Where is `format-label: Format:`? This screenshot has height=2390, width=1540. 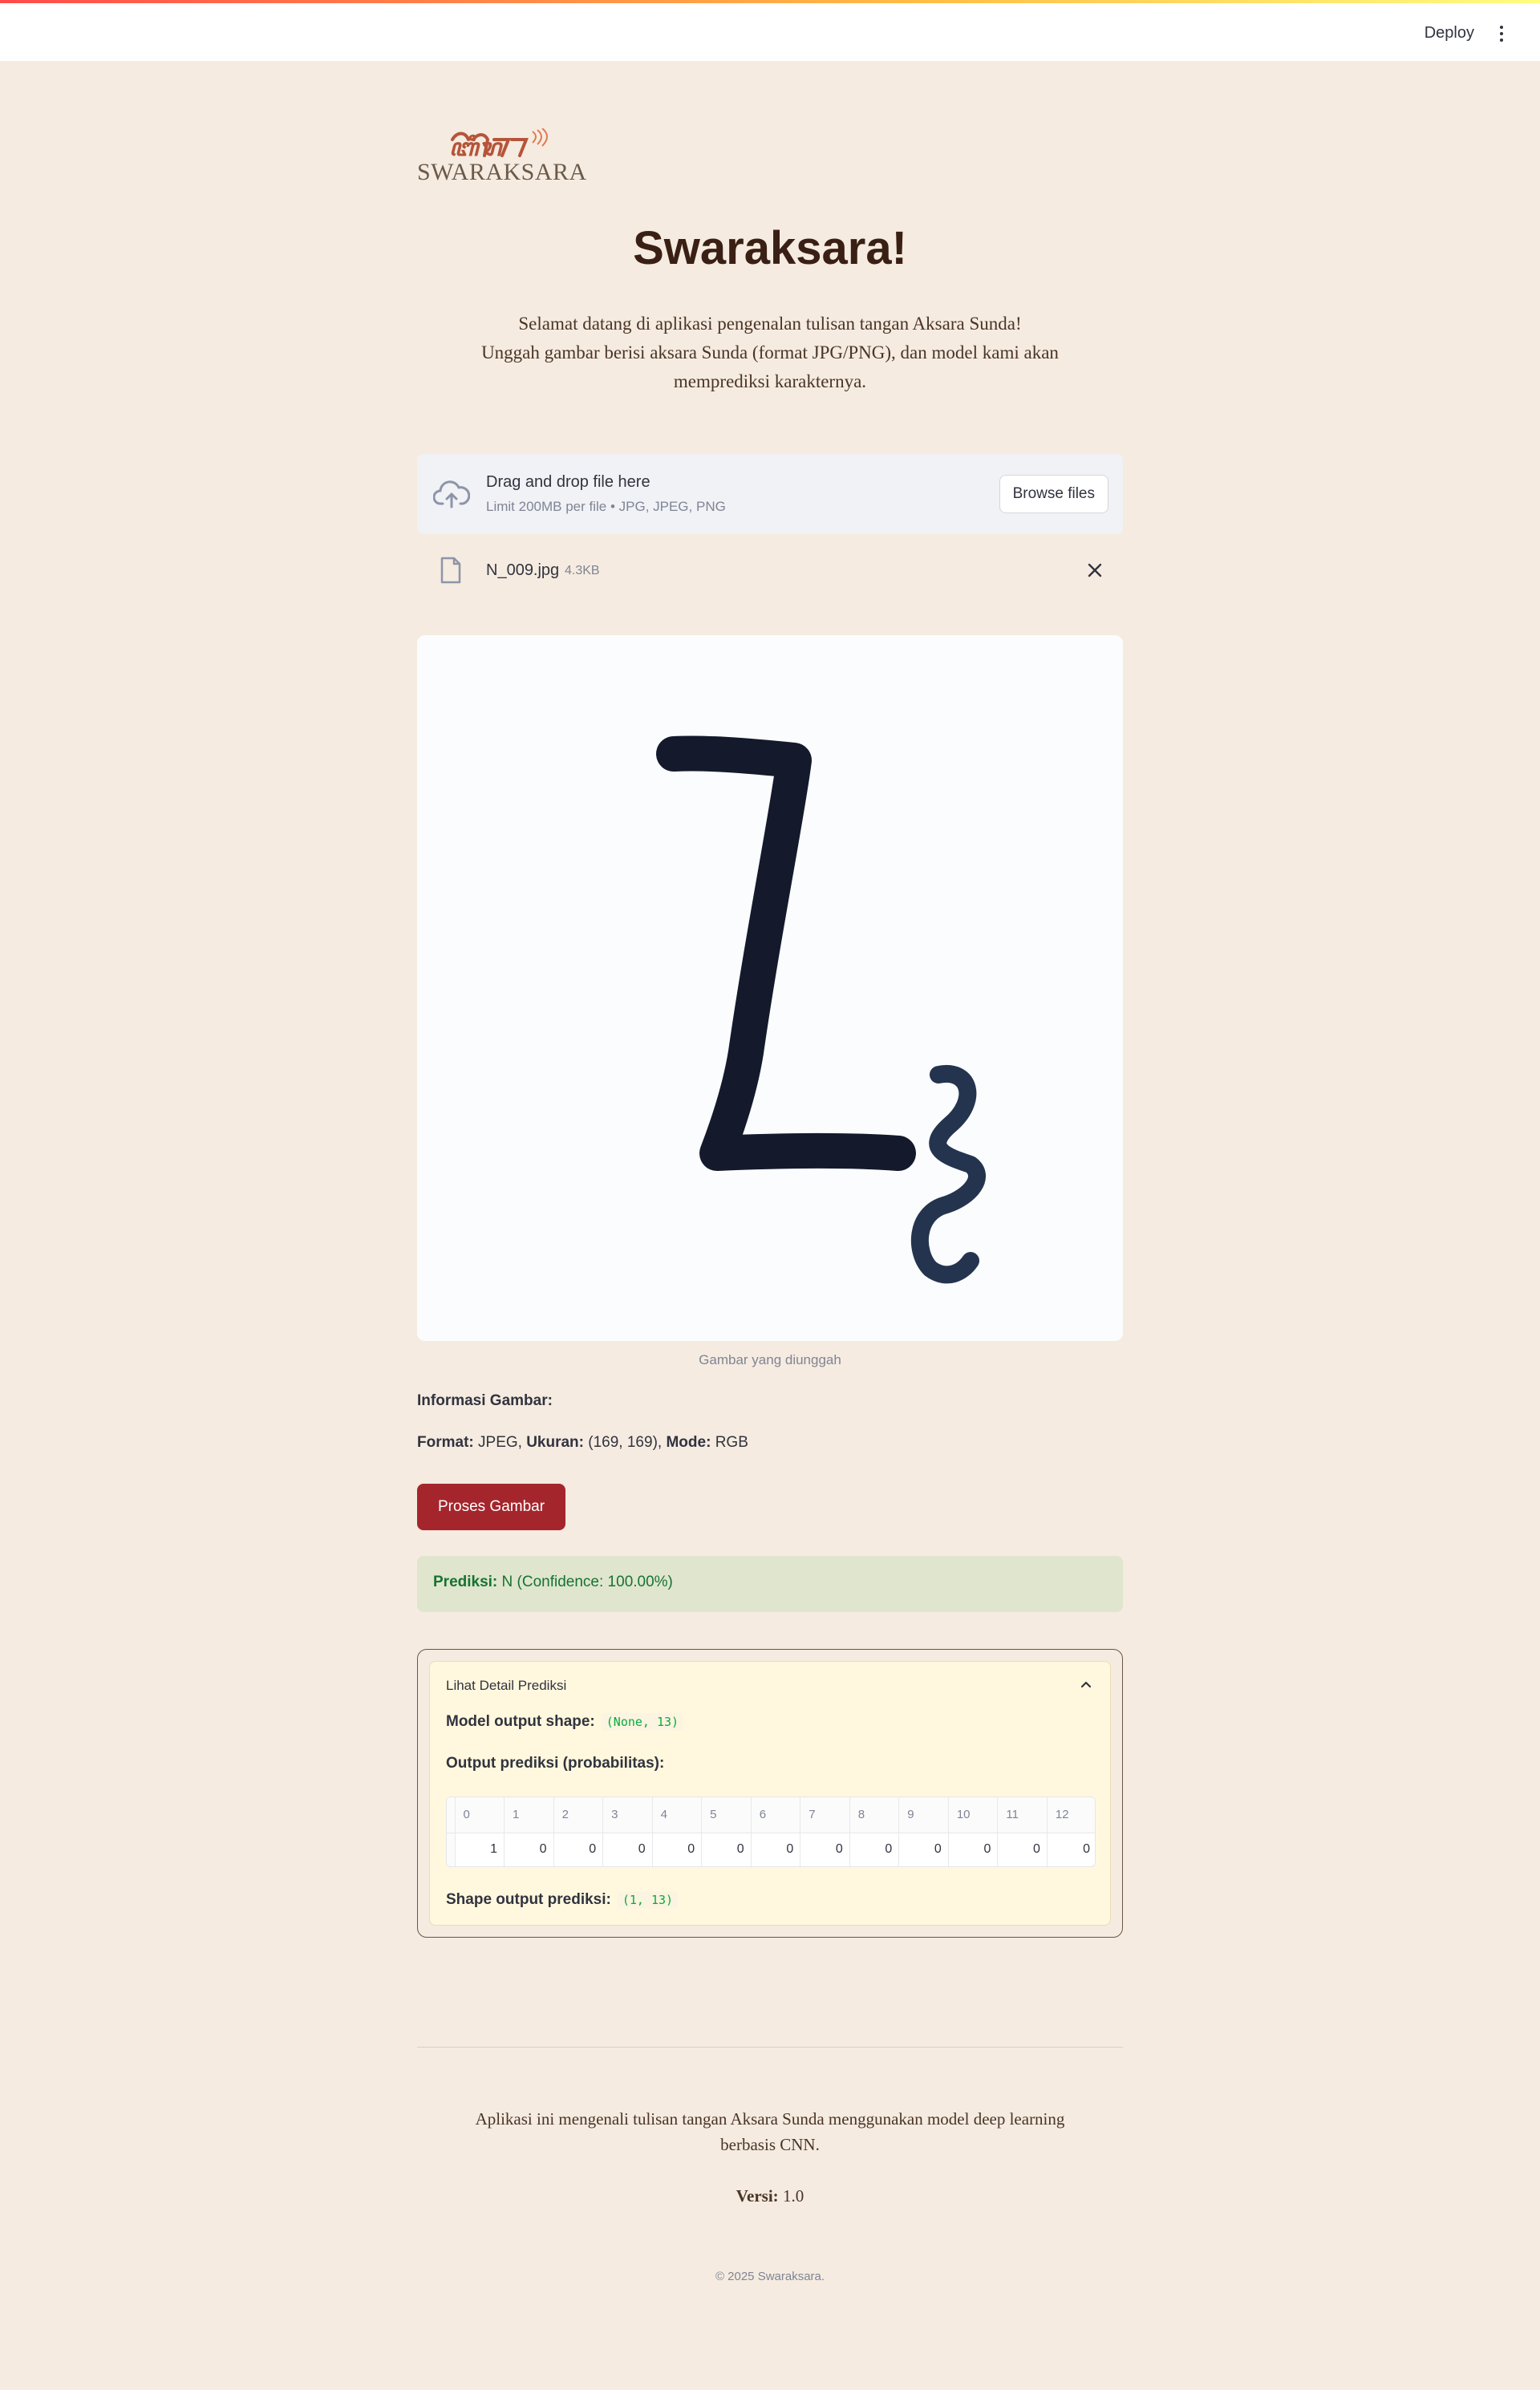 format-label: Format: is located at coordinates (446, 1442).